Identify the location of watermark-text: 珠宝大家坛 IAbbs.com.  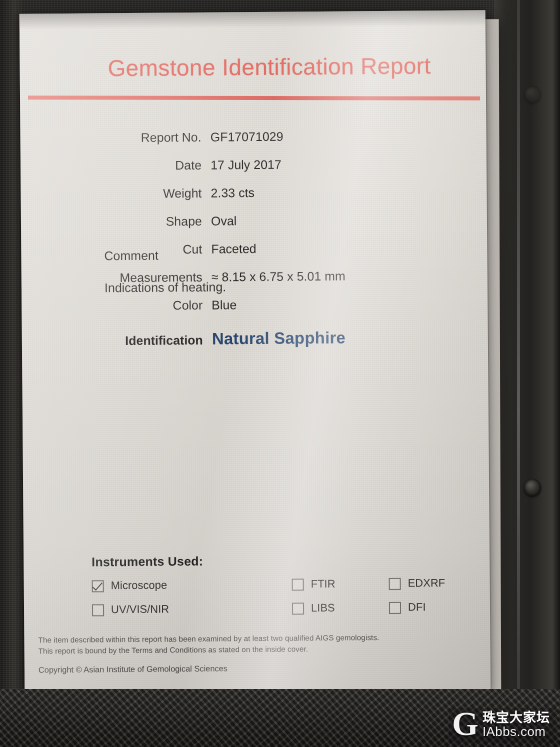
(516, 724).